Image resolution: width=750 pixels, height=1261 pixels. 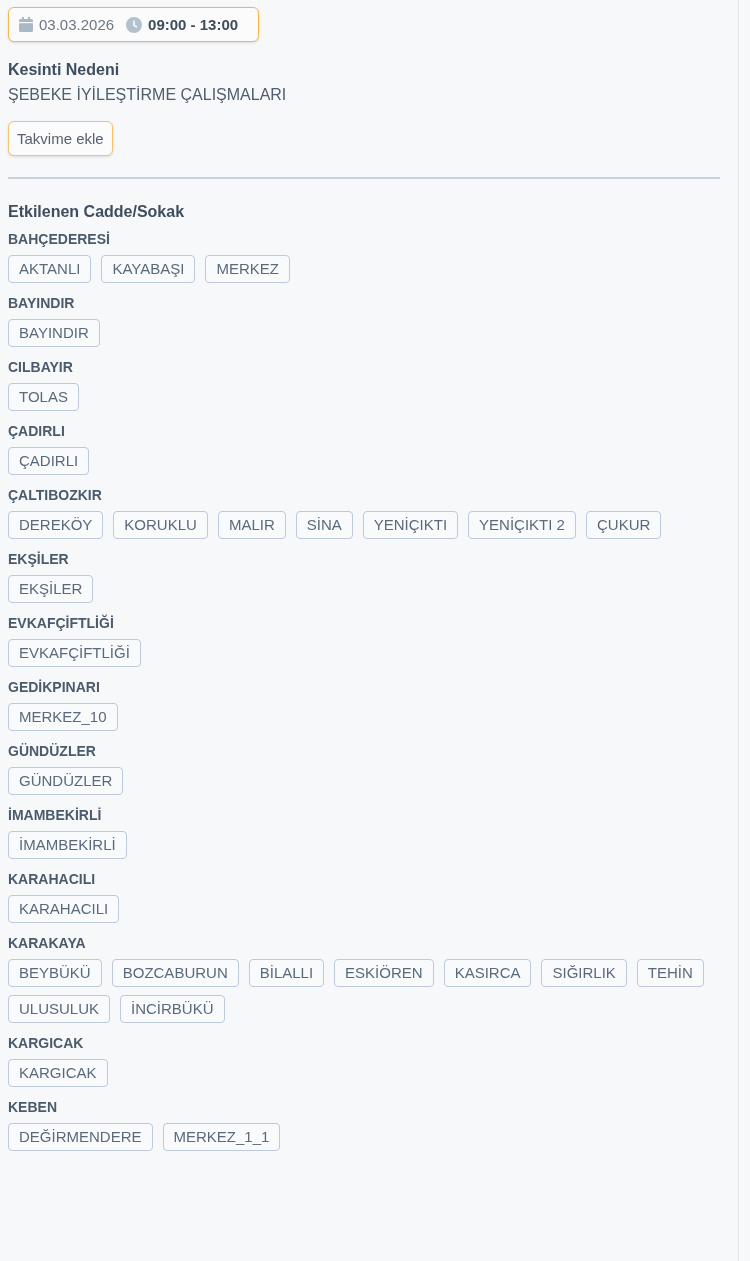 What do you see at coordinates (59, 239) in the screenshot?
I see `district-heading: BAHÇEDERESİ` at bounding box center [59, 239].